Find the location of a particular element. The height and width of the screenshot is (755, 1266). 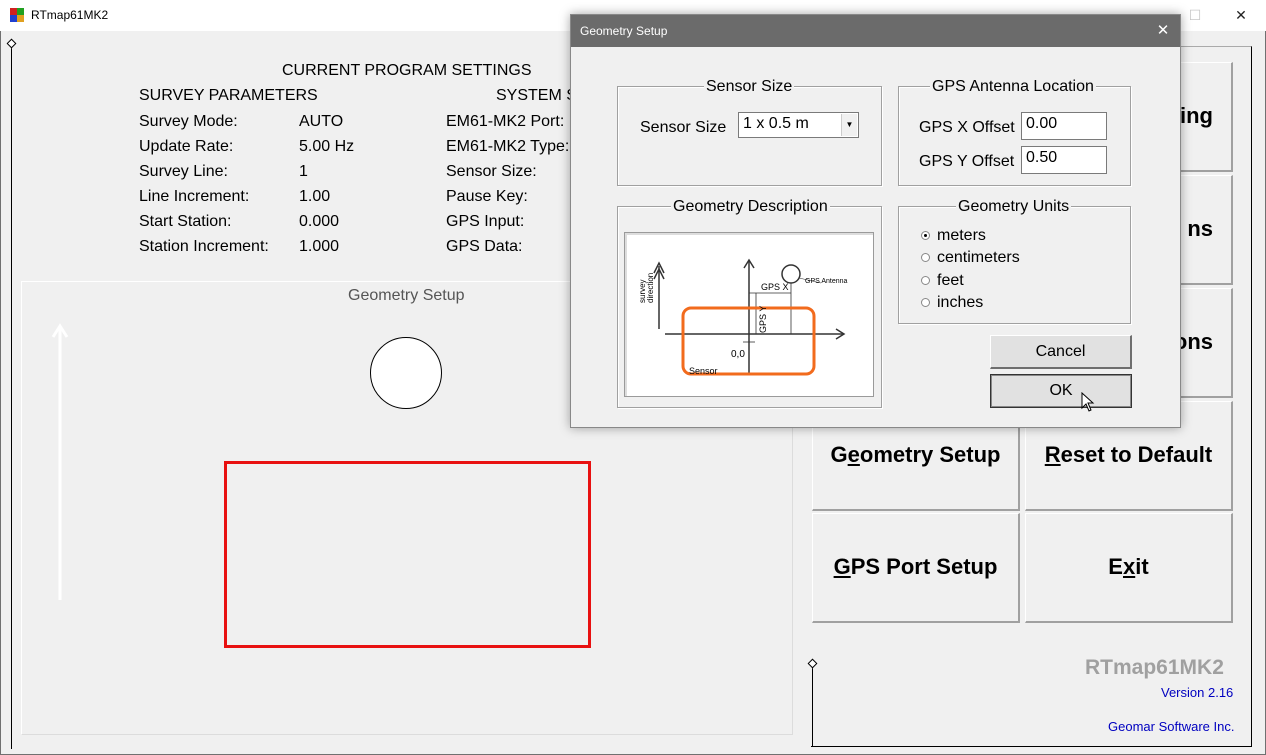

sensor-size-group-title: Sensor Size is located at coordinates (749, 87).